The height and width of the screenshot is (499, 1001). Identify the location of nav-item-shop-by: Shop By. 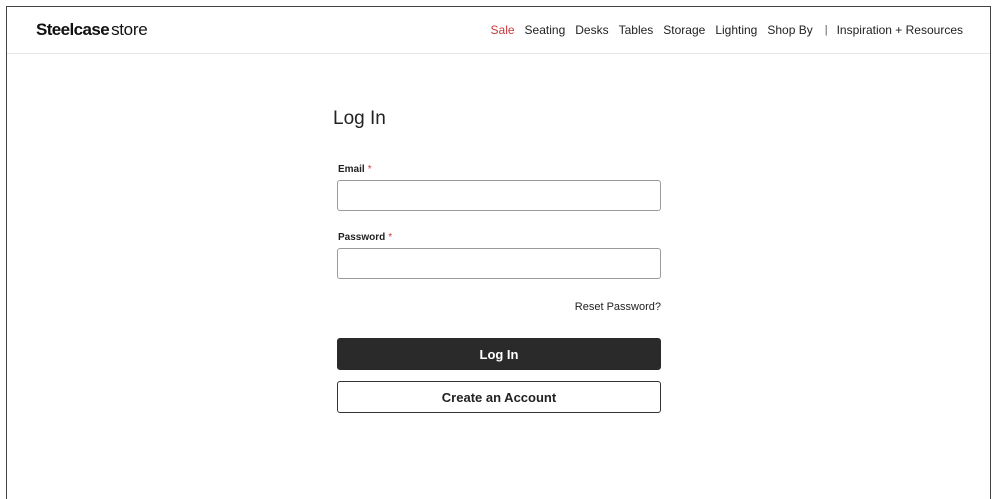
(789, 30).